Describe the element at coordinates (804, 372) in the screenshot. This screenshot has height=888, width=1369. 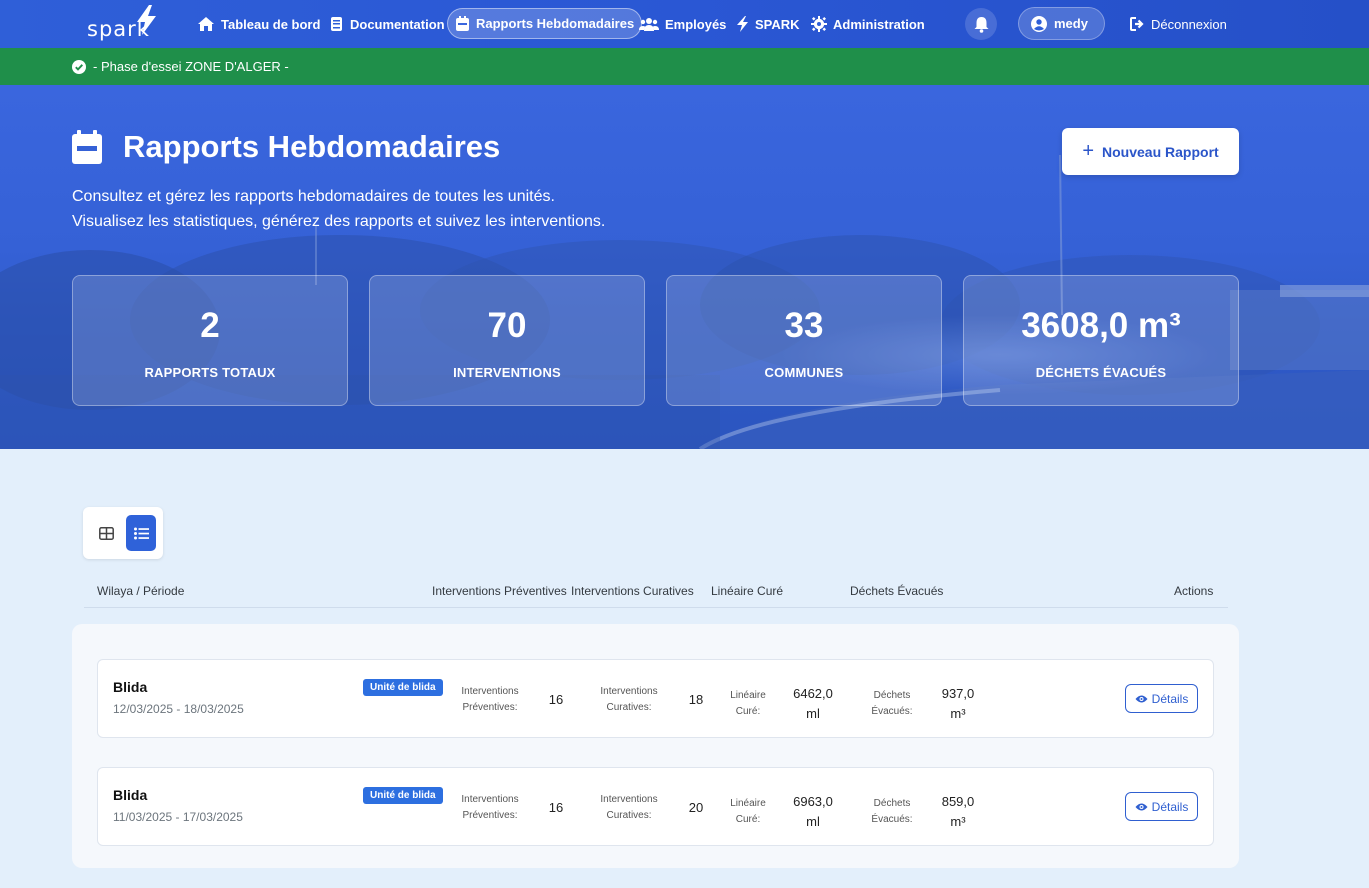
I see `stat-label: COMMUNES` at that location.